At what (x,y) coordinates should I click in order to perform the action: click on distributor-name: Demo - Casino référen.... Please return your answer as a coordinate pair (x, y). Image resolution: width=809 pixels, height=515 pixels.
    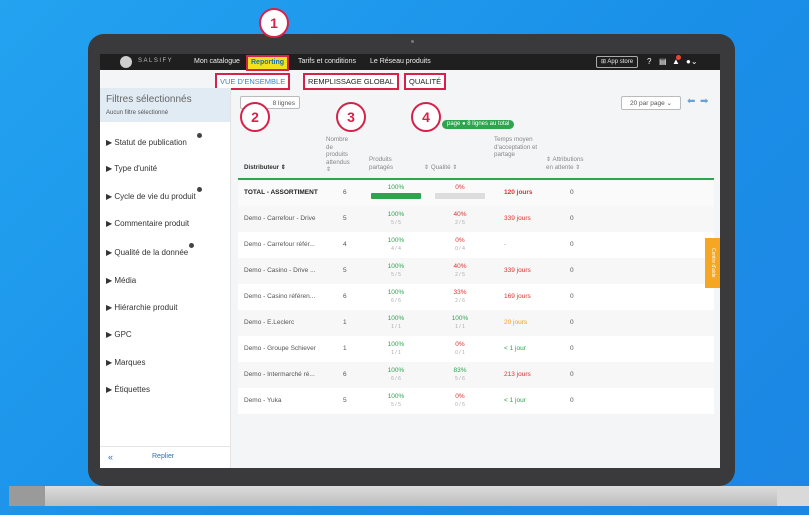
    Looking at the image, I should click on (288, 297).